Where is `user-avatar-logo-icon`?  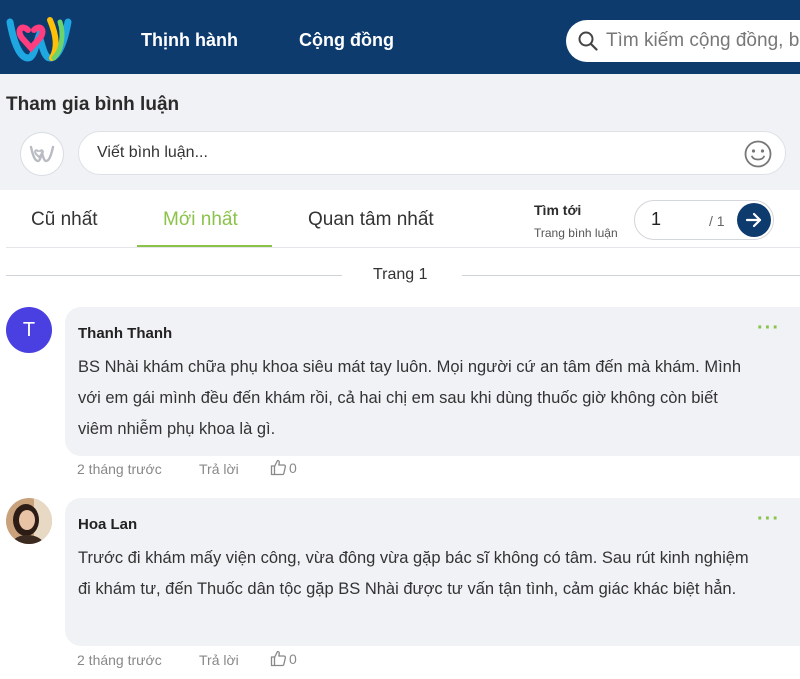 user-avatar-logo-icon is located at coordinates (42, 154).